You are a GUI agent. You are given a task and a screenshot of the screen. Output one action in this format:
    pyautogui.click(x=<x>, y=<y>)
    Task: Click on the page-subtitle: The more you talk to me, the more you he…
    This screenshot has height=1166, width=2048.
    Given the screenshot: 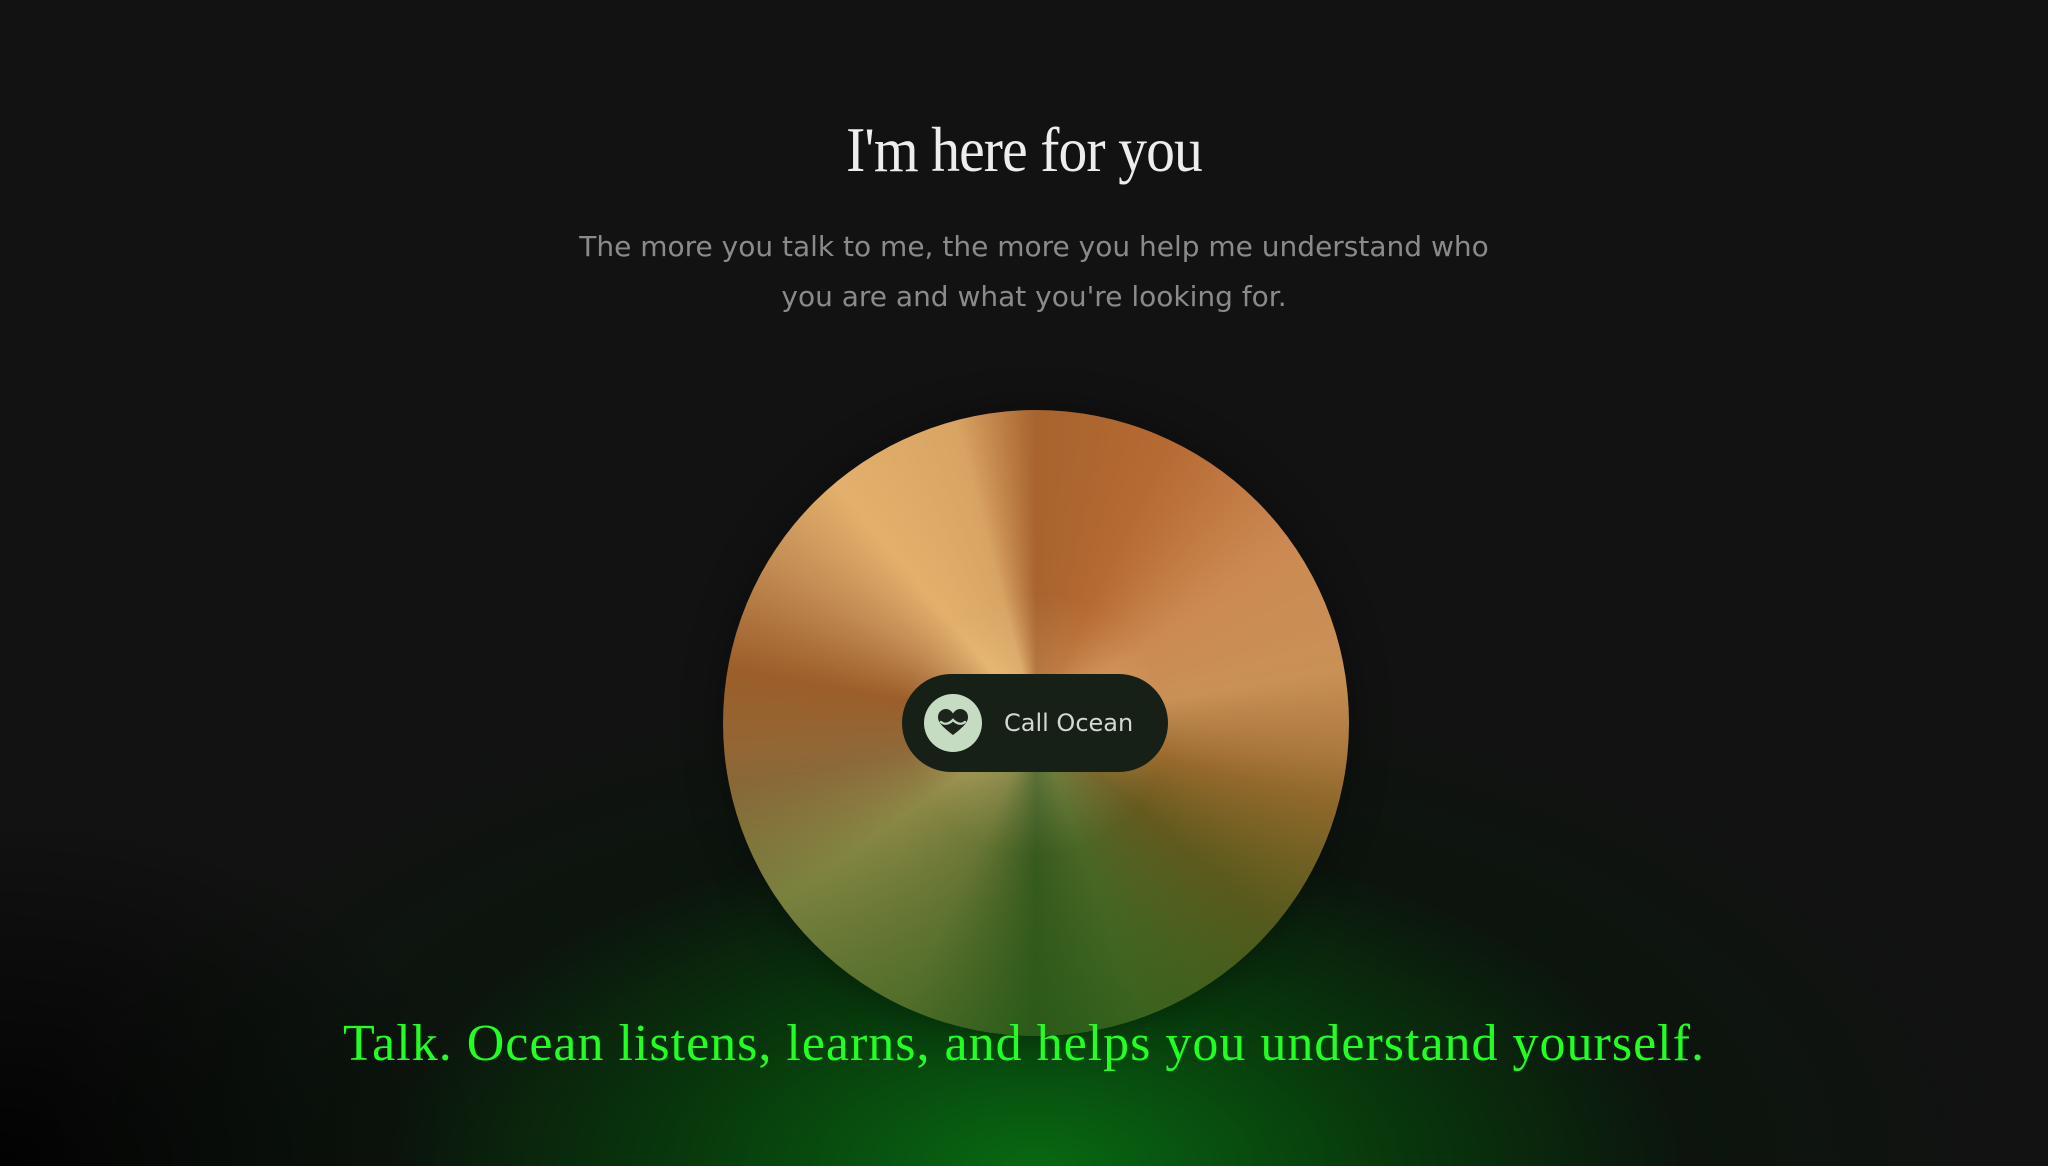 What is the action you would take?
    pyautogui.click(x=1034, y=271)
    